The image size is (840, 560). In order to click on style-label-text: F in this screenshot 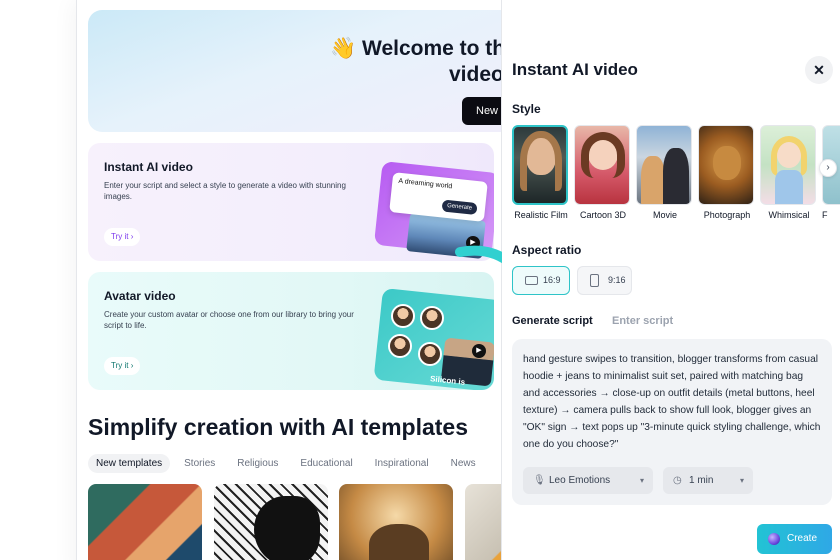, I will do `click(825, 215)`.